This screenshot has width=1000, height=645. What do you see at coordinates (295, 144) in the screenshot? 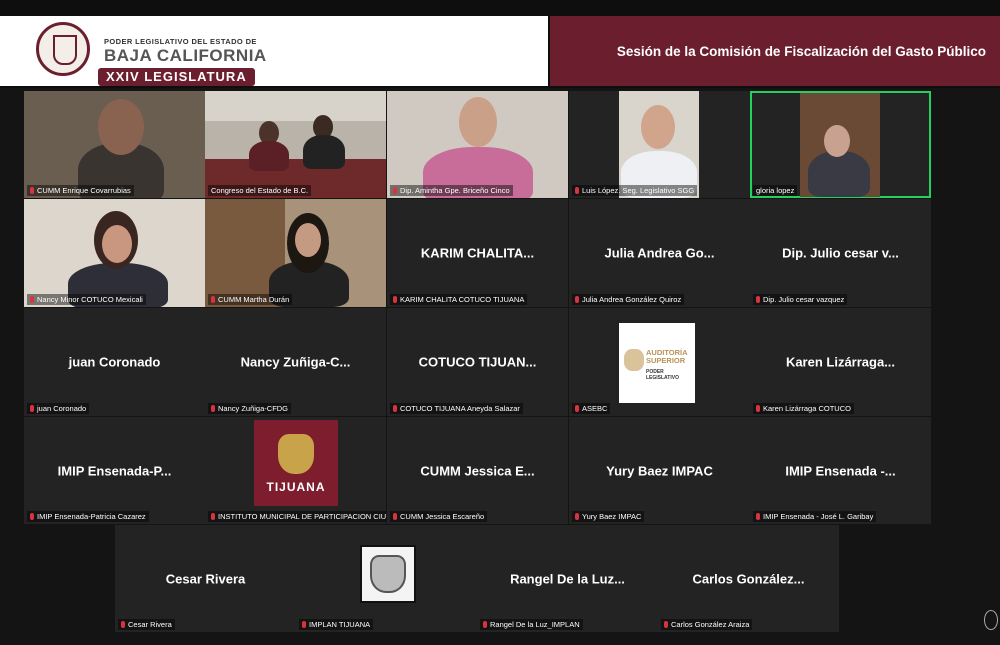
I see `participant-tile: Congreso del Estado de B.C.` at bounding box center [295, 144].